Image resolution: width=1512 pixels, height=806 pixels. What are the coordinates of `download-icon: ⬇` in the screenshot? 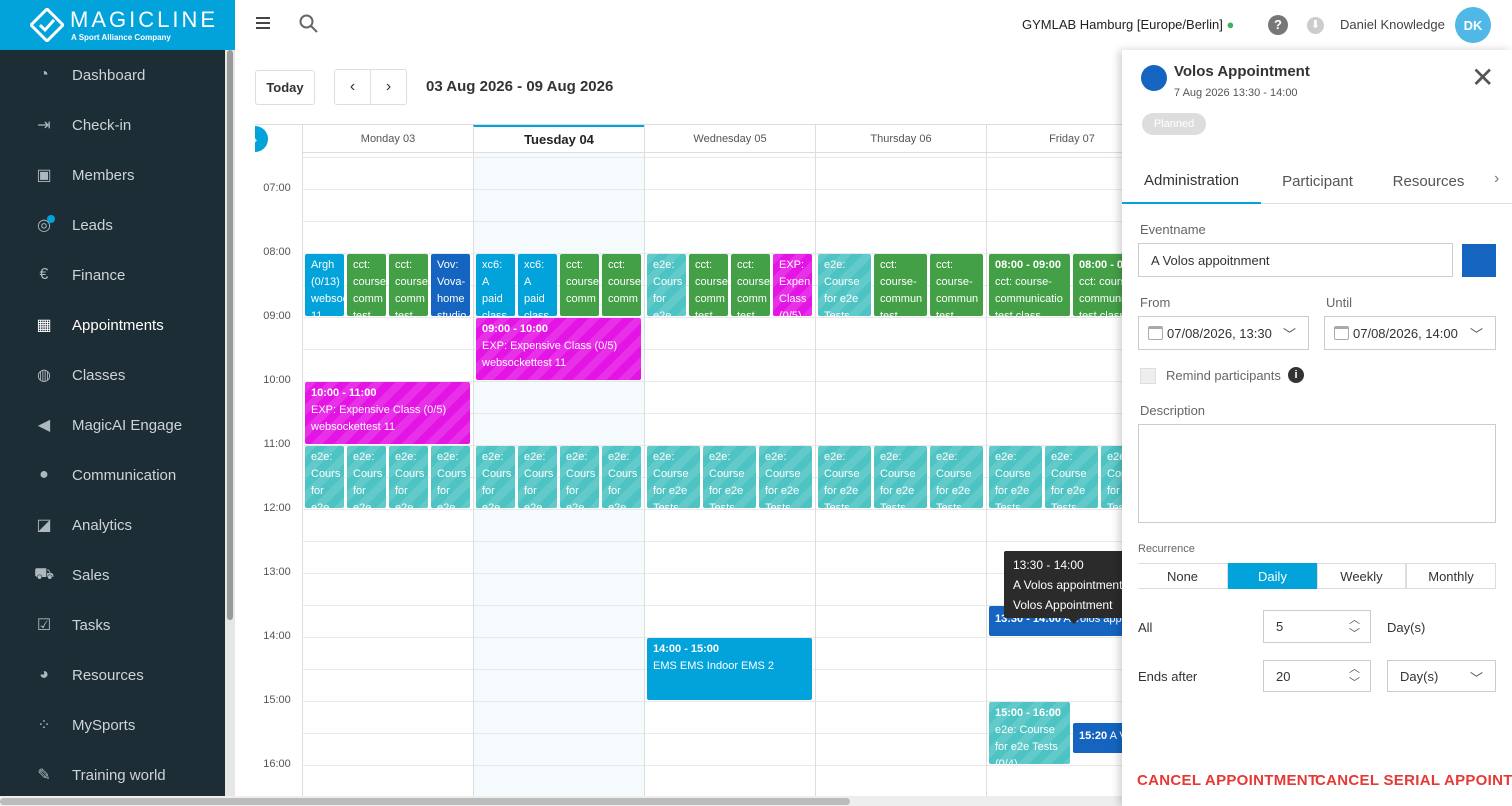 It's located at (1315, 25).